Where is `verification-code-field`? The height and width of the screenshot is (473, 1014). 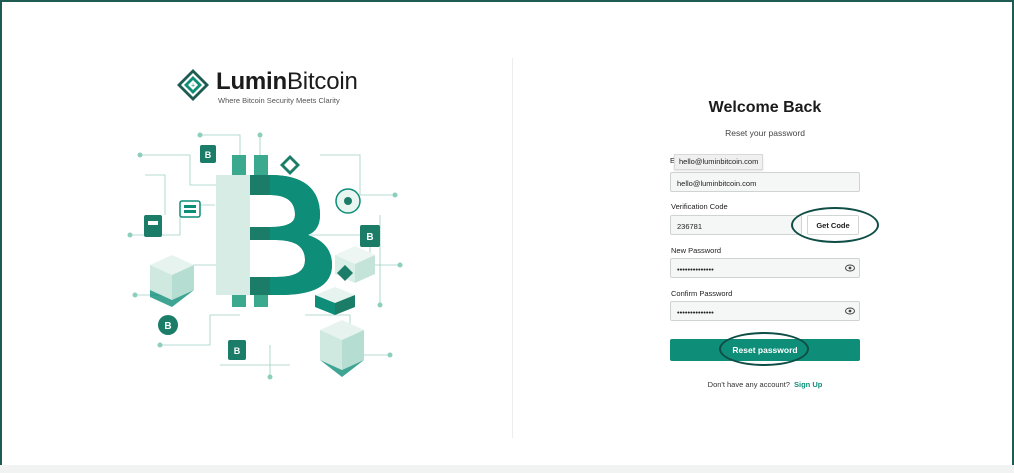
verification-code-field is located at coordinates (736, 225).